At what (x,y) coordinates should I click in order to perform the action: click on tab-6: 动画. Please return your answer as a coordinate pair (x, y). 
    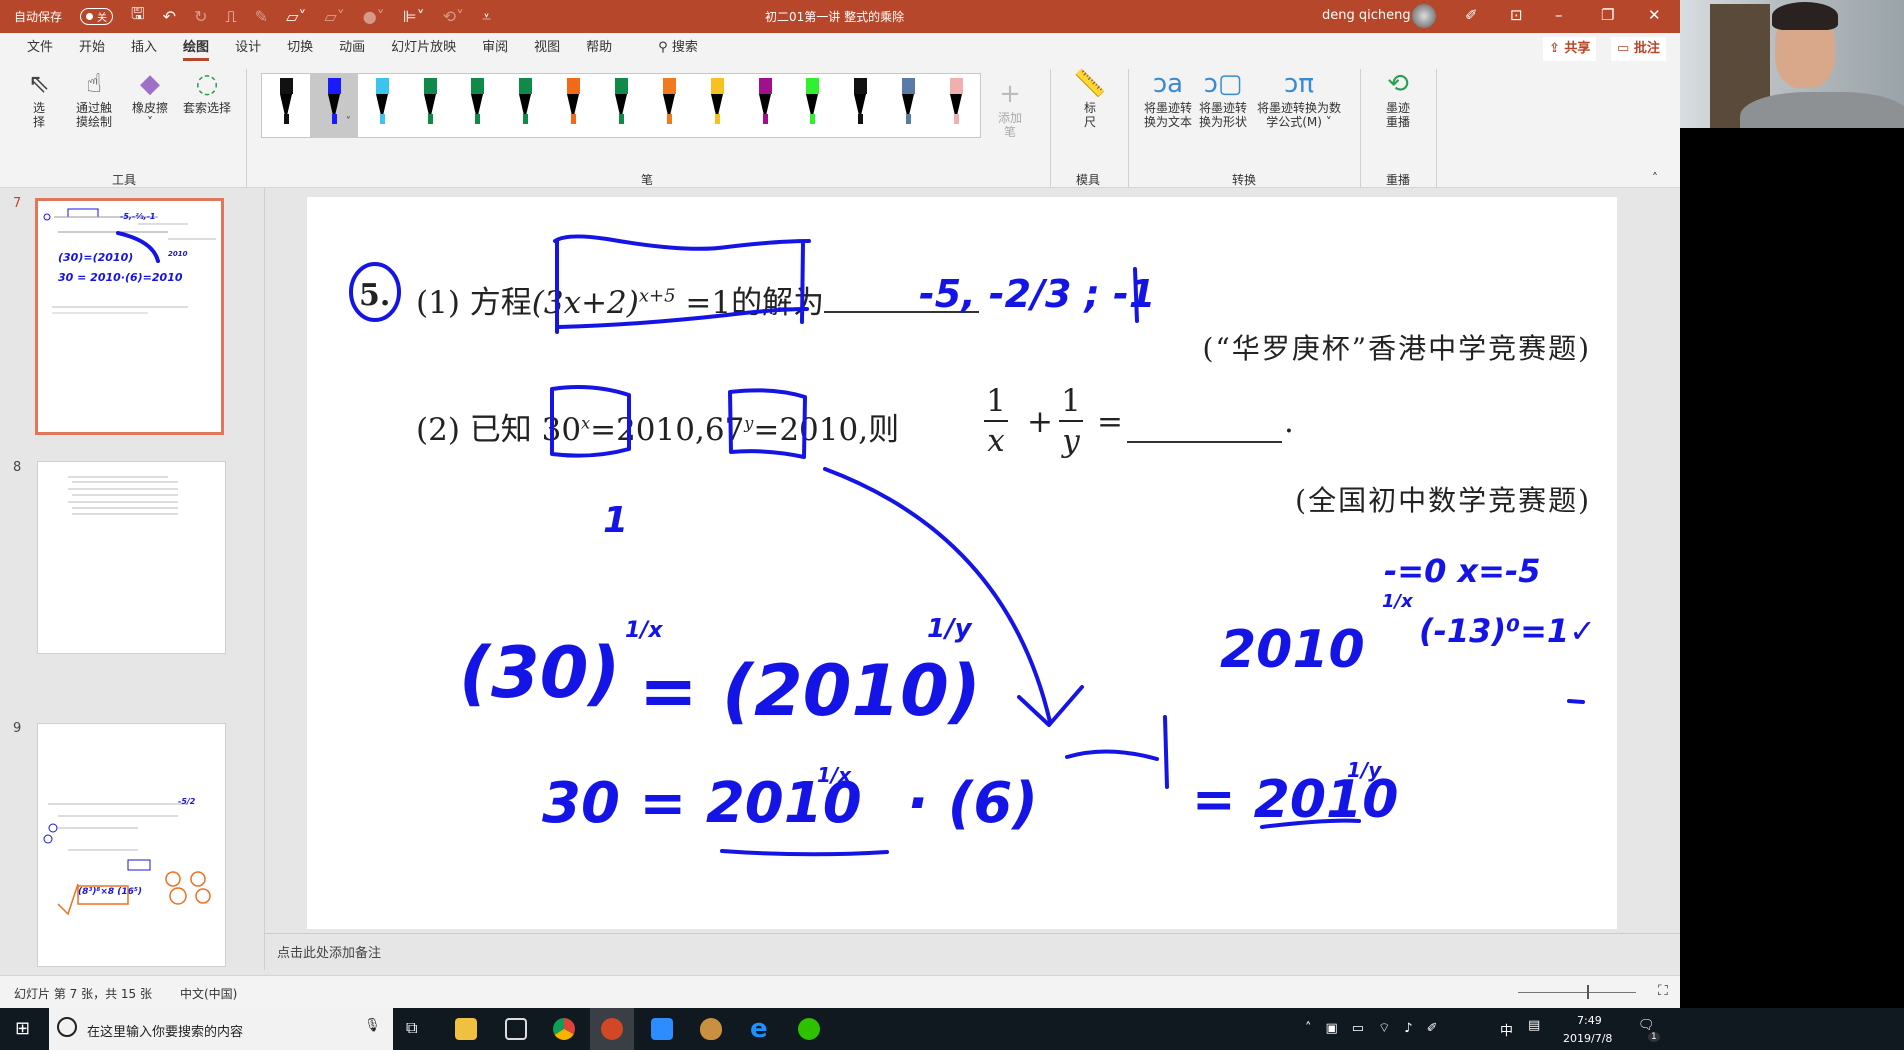
    Looking at the image, I should click on (352, 48).